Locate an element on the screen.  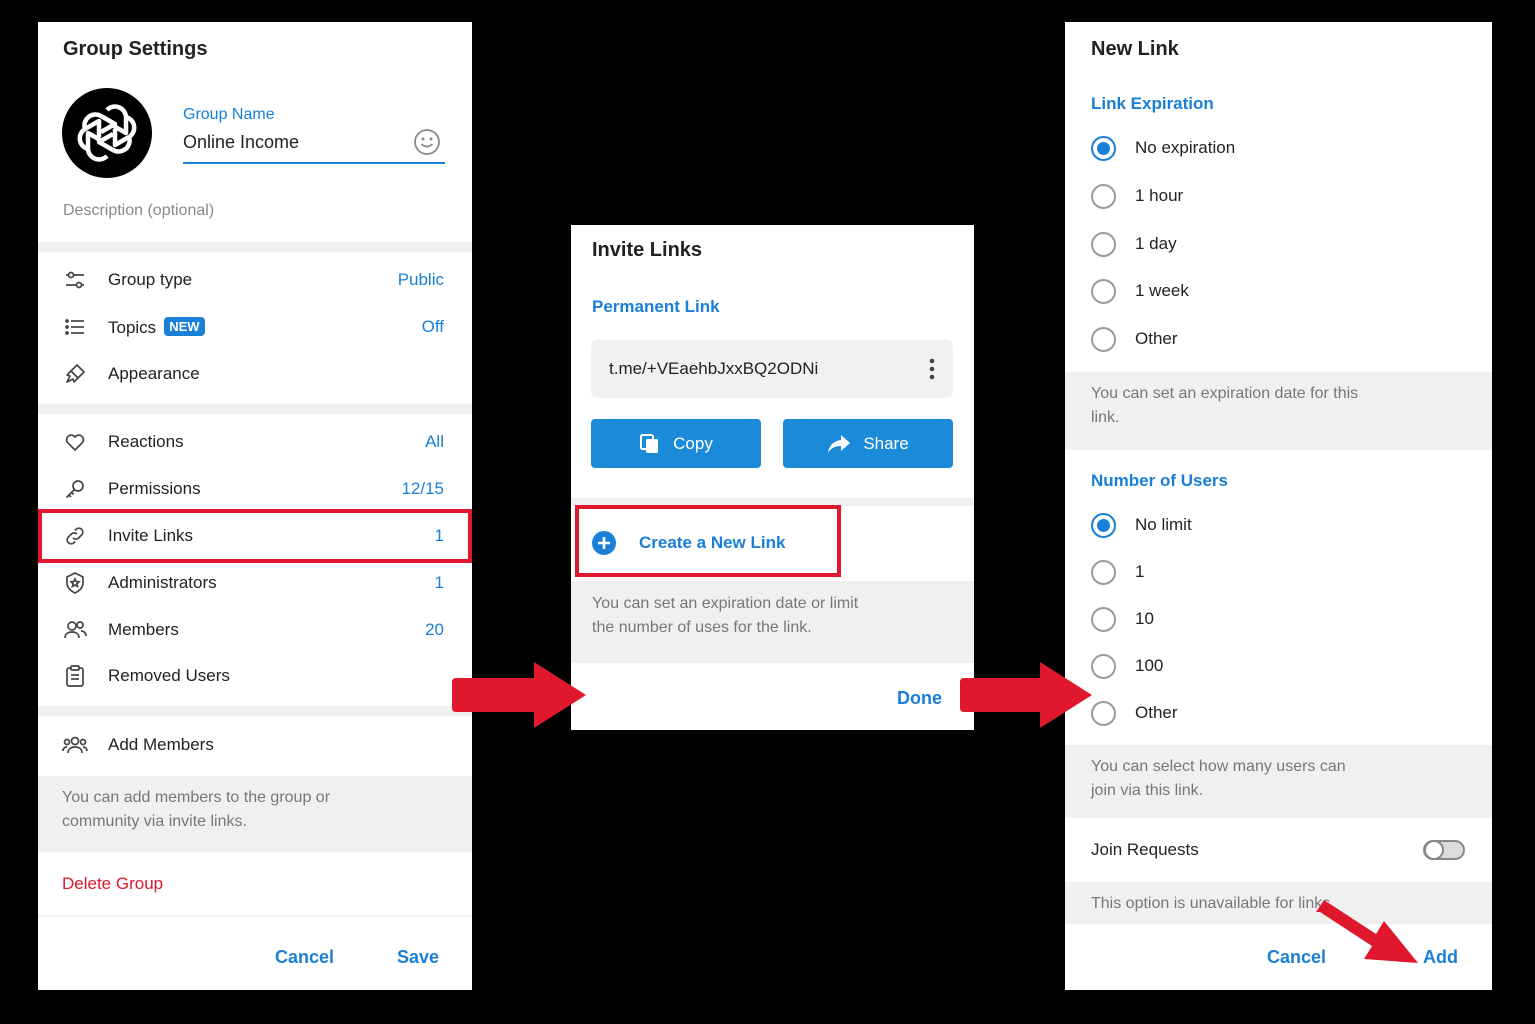
highlight-invite-links is located at coordinates (255, 536).